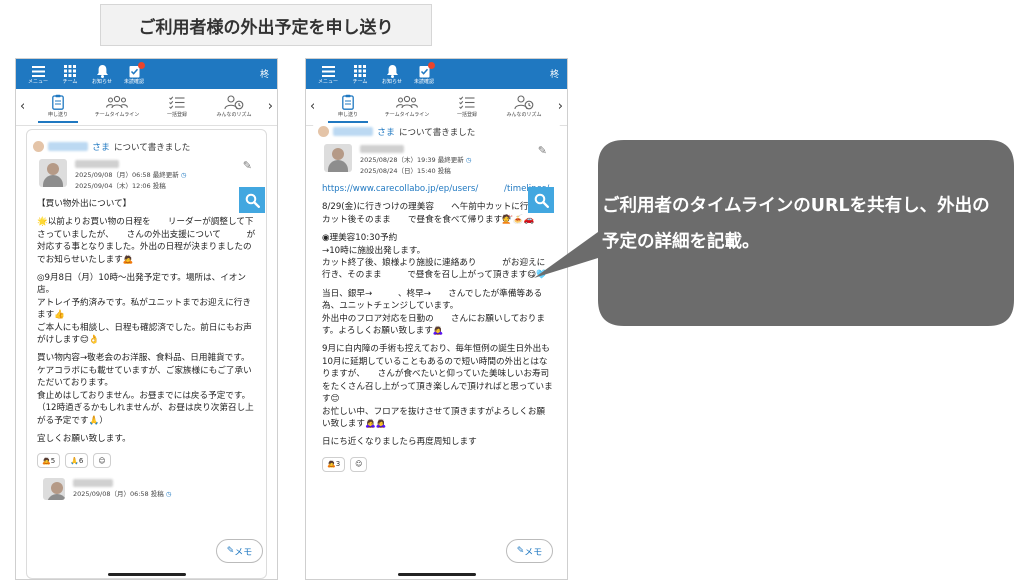 The width and height of the screenshot is (1024, 587). I want to click on reaction-pray: 🙏6, so click(77, 461).